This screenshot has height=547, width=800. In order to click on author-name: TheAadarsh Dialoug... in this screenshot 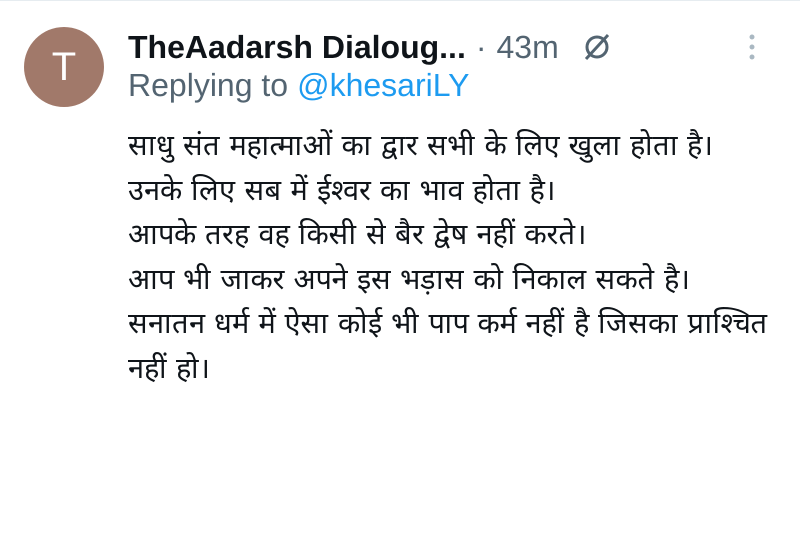, I will do `click(297, 47)`.